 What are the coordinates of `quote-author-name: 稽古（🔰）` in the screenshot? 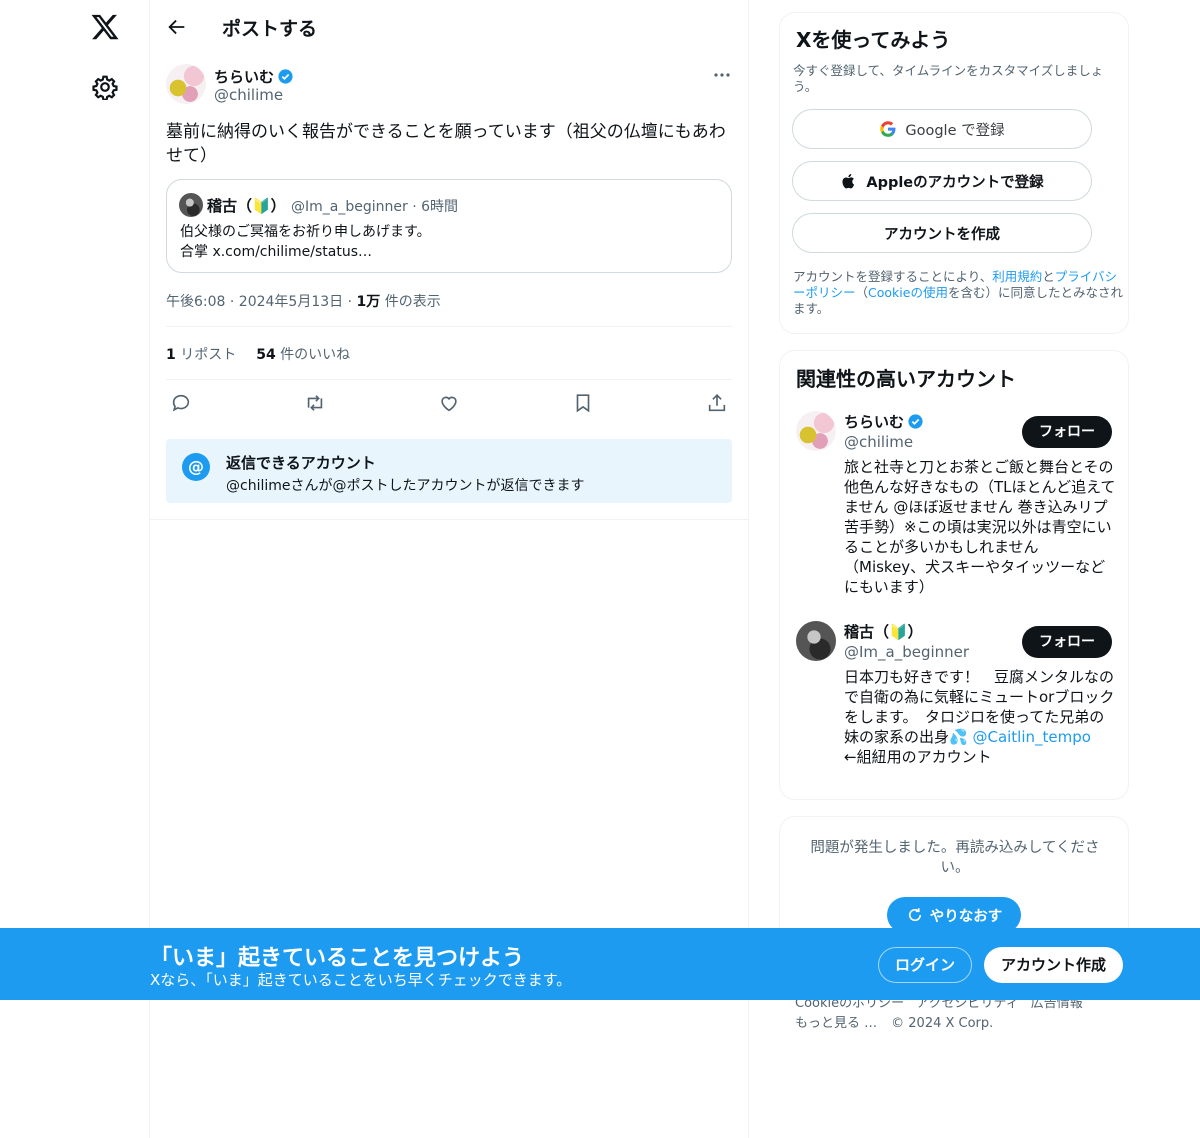 It's located at (246, 206).